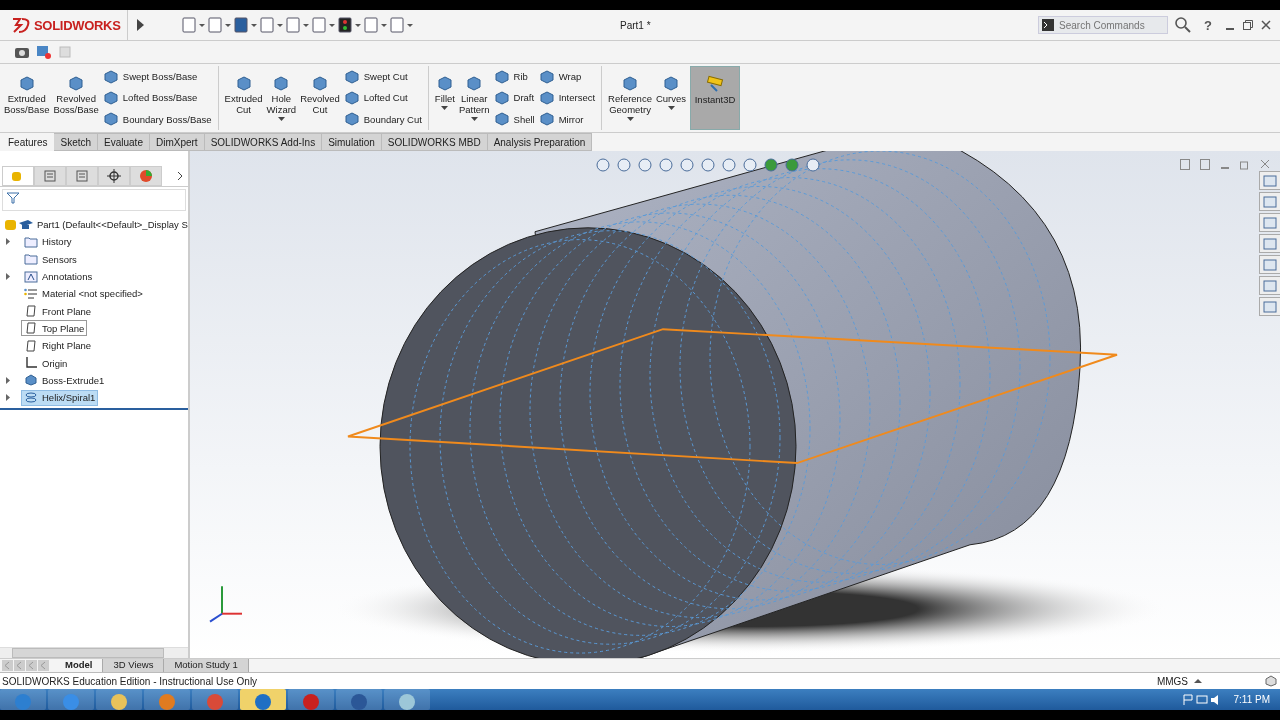 This screenshot has height=720, width=1280. Describe the element at coordinates (157, 98) in the screenshot. I see `ribbon-button: Lofted Boss/Base` at that location.